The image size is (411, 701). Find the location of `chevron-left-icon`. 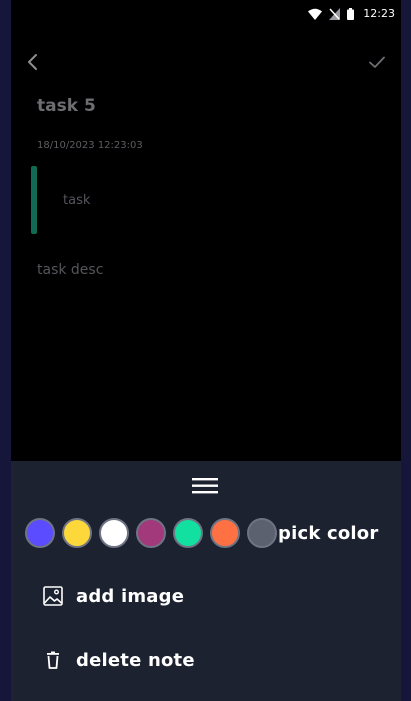

chevron-left-icon is located at coordinates (32, 62).